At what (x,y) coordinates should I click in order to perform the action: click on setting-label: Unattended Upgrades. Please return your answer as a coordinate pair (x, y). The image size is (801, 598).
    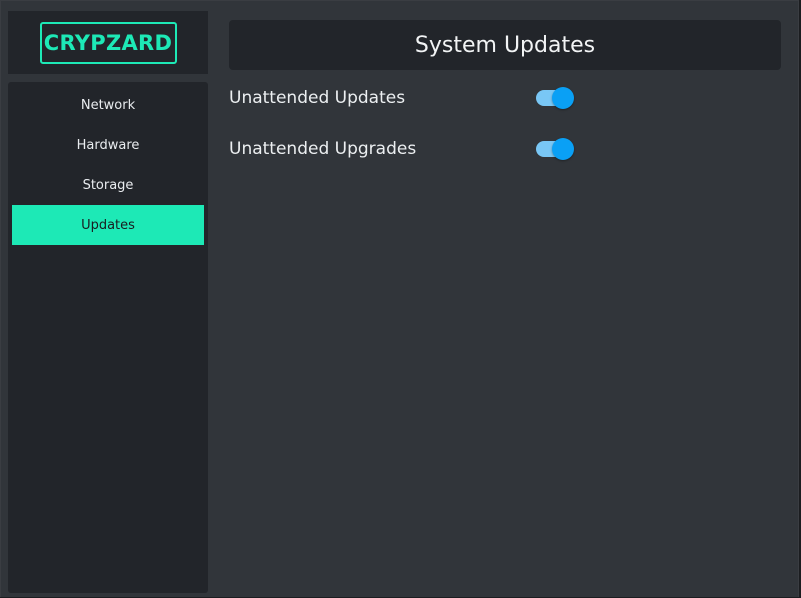
    Looking at the image, I should click on (323, 149).